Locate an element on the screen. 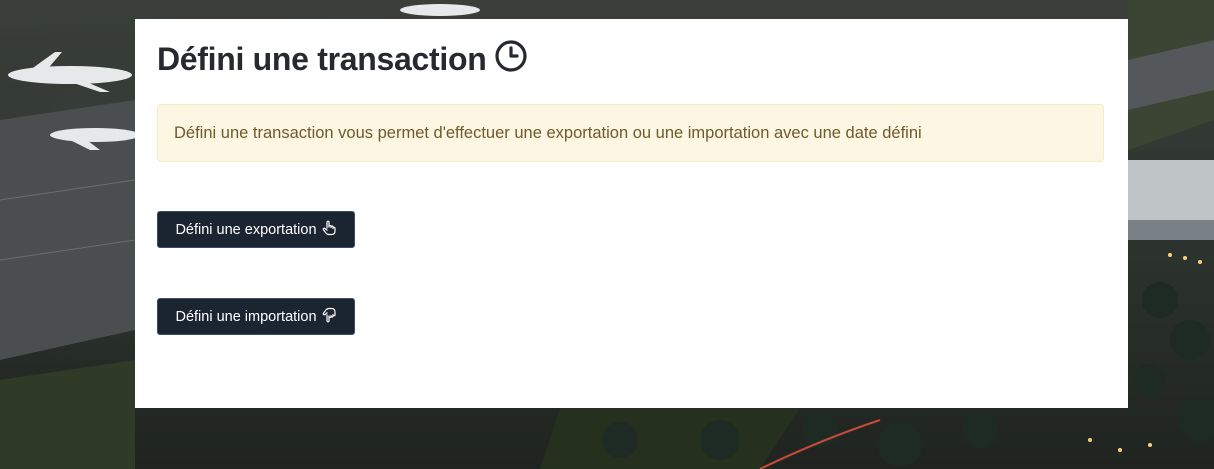  define-export-label: Défini une exportation is located at coordinates (246, 229).